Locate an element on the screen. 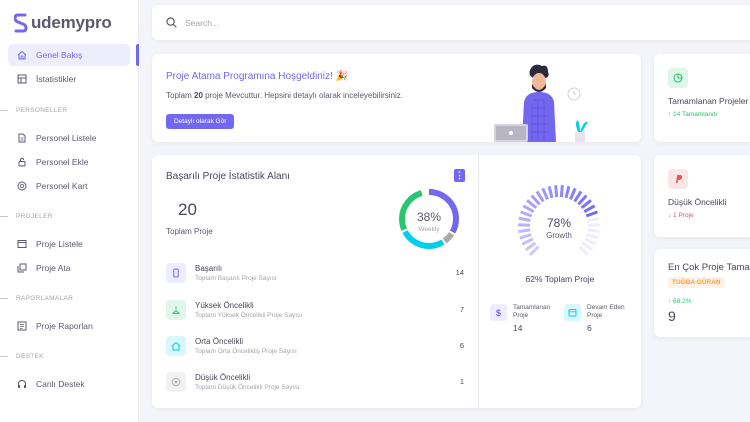 The image size is (750, 422). sidebar-item-label: Proje Ata is located at coordinates (53, 268).